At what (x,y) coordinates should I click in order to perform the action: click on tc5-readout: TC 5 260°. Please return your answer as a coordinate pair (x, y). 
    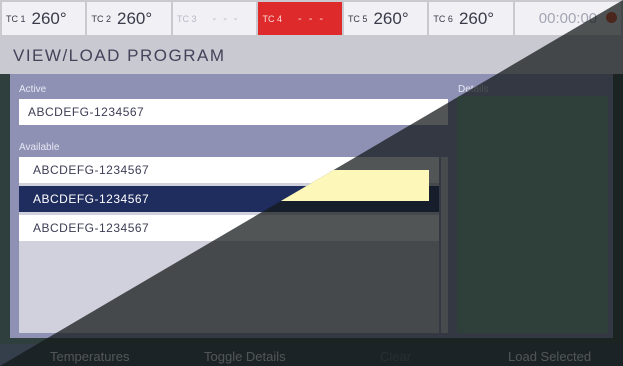
    Looking at the image, I should click on (385, 18).